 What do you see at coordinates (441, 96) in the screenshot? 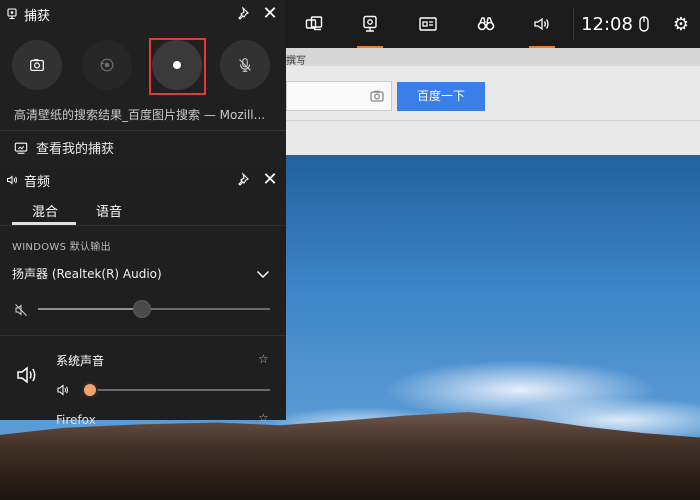
I see `search-button: 百度一下` at bounding box center [441, 96].